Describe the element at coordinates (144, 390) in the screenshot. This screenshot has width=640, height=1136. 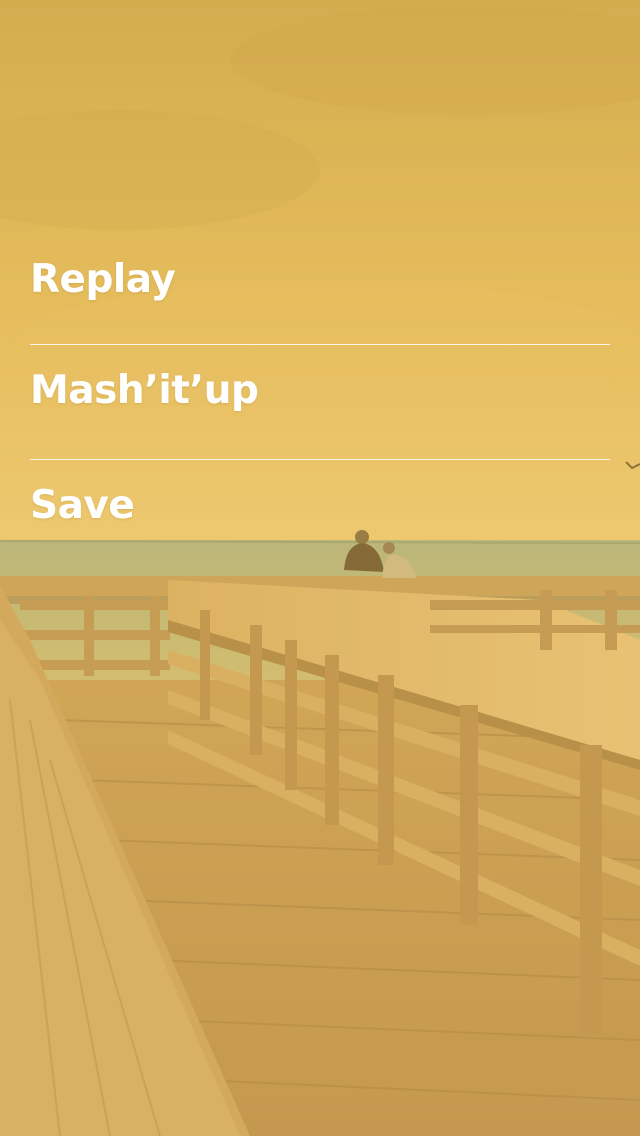
I see `mash-it-up-label: Mash’it’up` at that location.